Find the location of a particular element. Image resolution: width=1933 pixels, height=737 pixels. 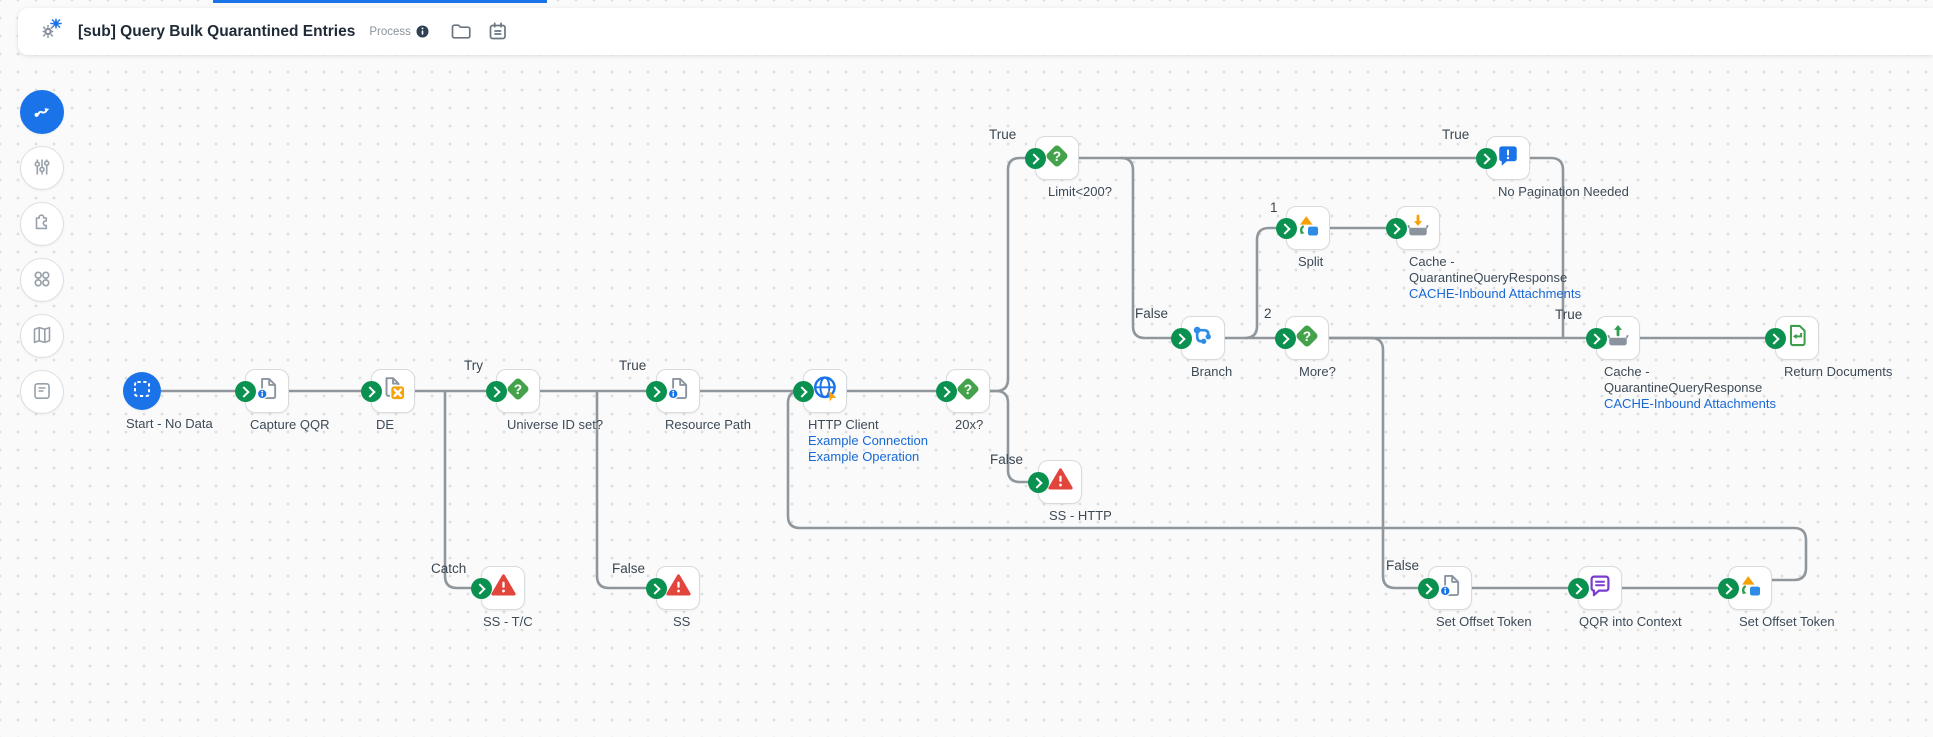

tool-extensions is located at coordinates (42, 224).